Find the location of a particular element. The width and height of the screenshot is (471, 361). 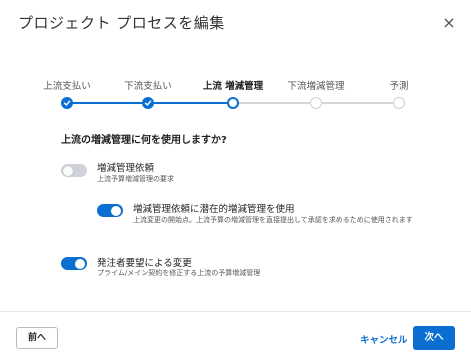

next-button: 次へ is located at coordinates (434, 338).